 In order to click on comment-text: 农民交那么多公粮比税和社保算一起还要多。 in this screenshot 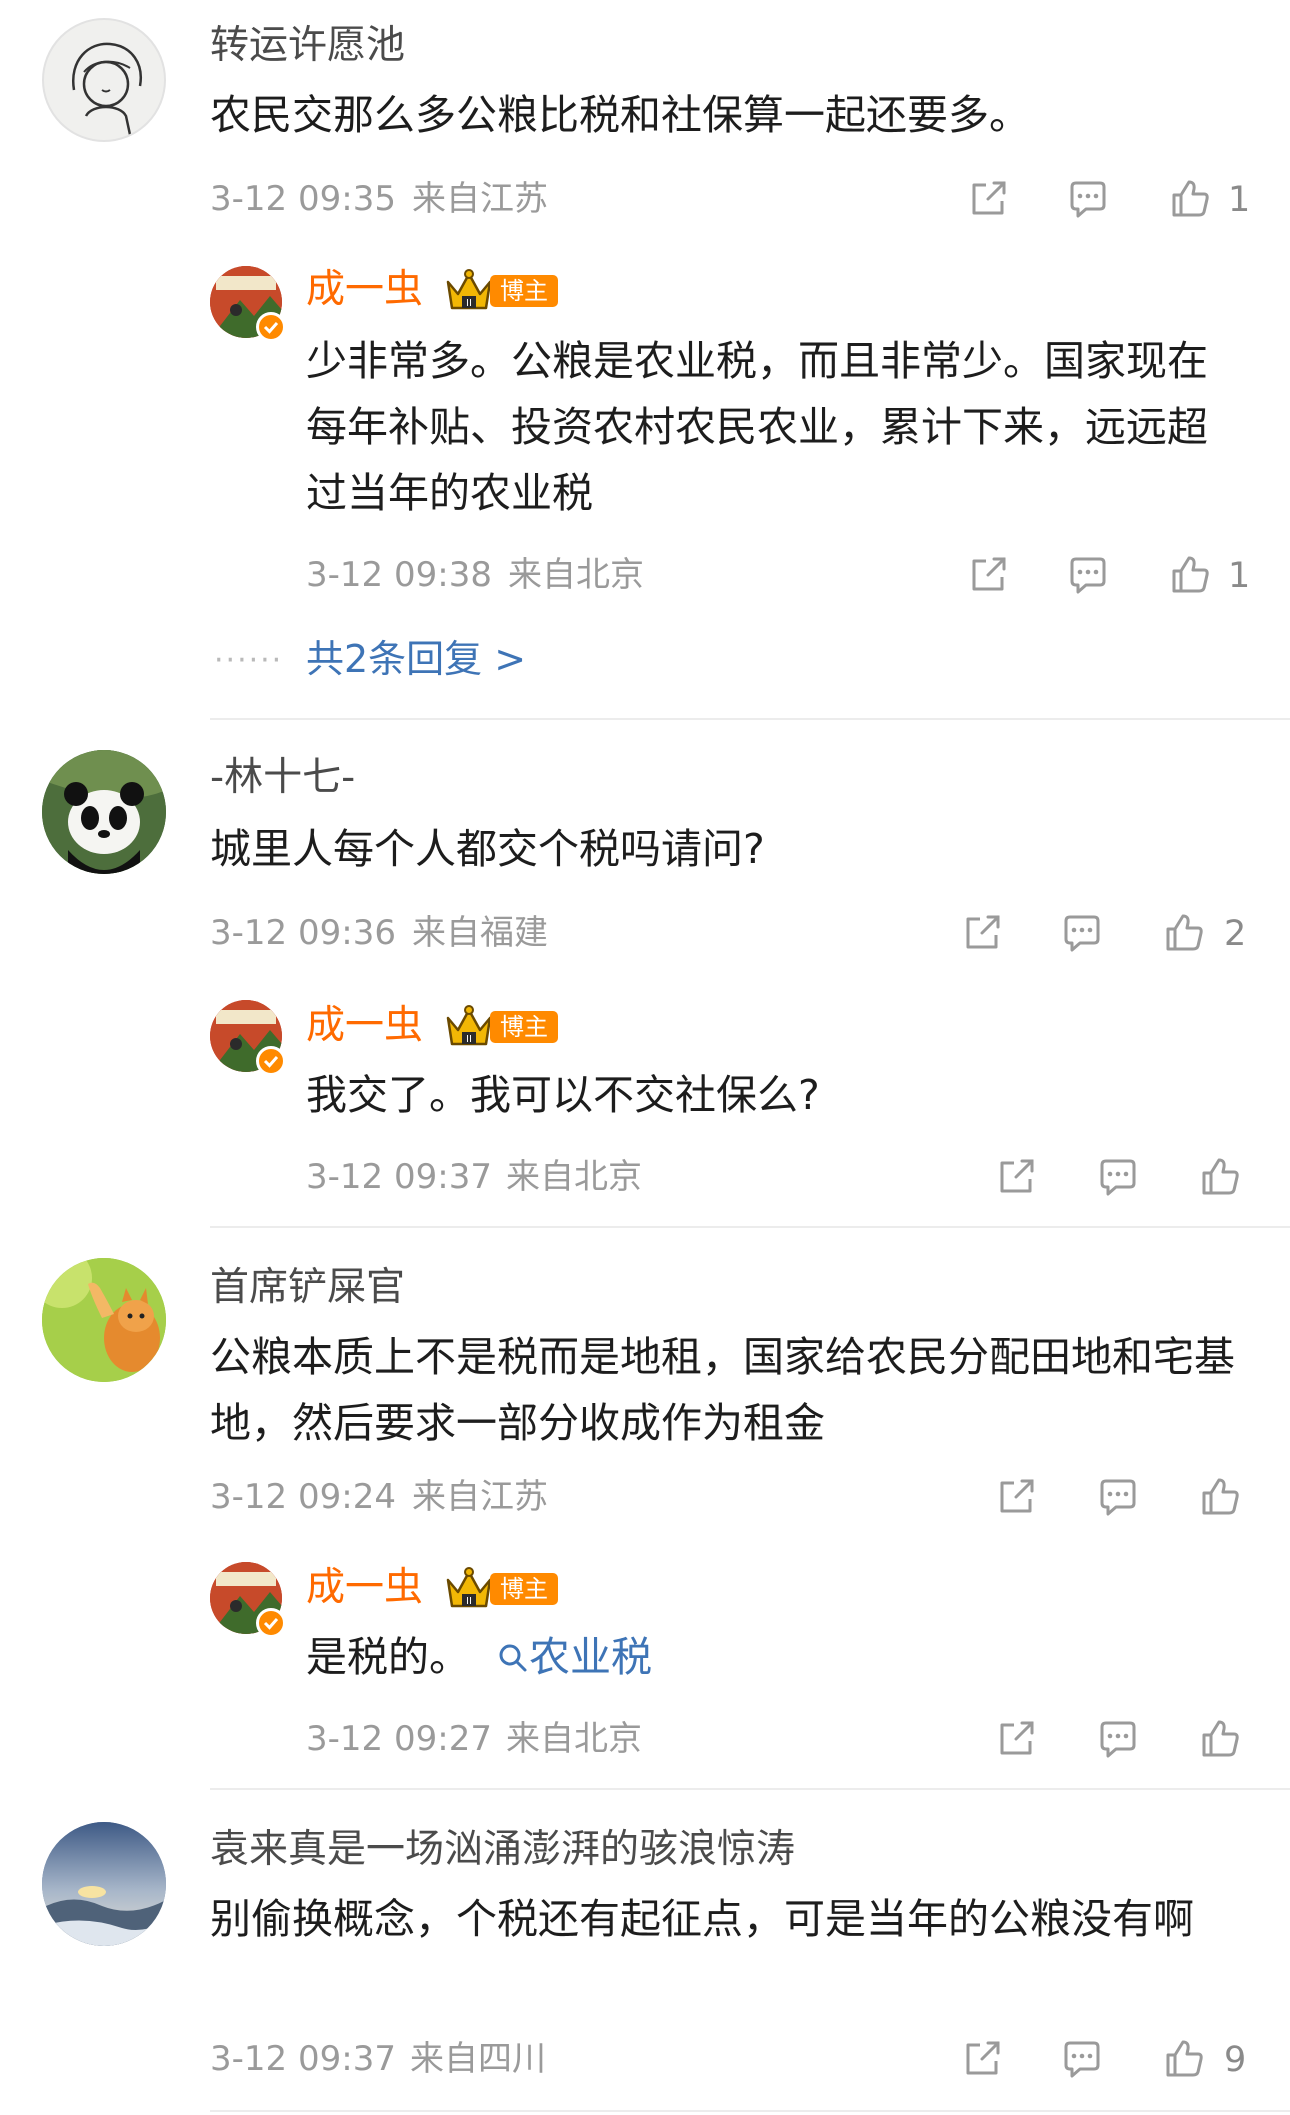, I will do `click(620, 115)`.